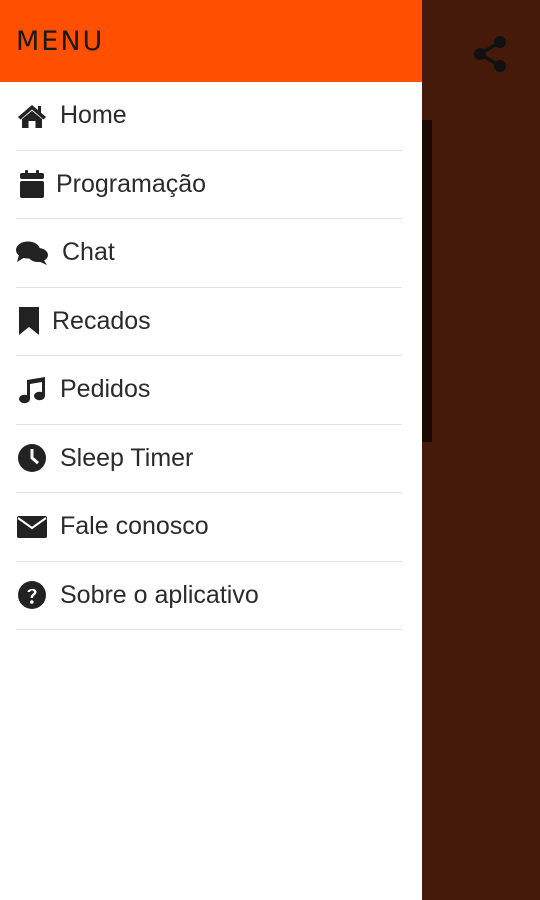 The image size is (540, 900). I want to click on menu-item-label: Sobre o aplicativo, so click(159, 594).